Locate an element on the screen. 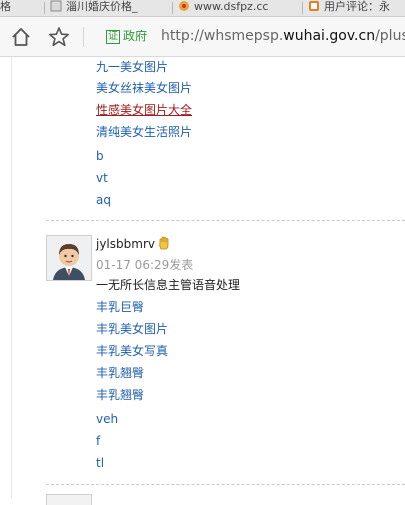 This screenshot has height=505, width=405. tab-3: www.dsfpz.cc is located at coordinates (238, 8).